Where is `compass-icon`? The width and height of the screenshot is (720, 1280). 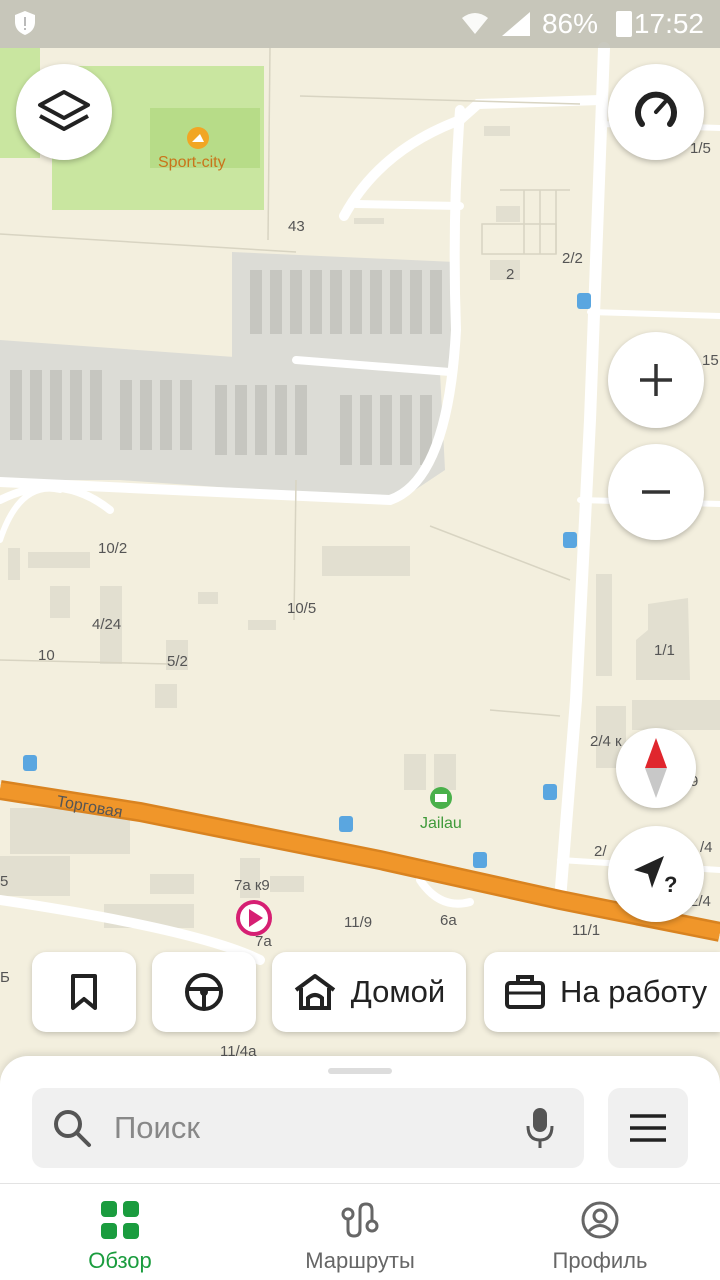 compass-icon is located at coordinates (656, 768).